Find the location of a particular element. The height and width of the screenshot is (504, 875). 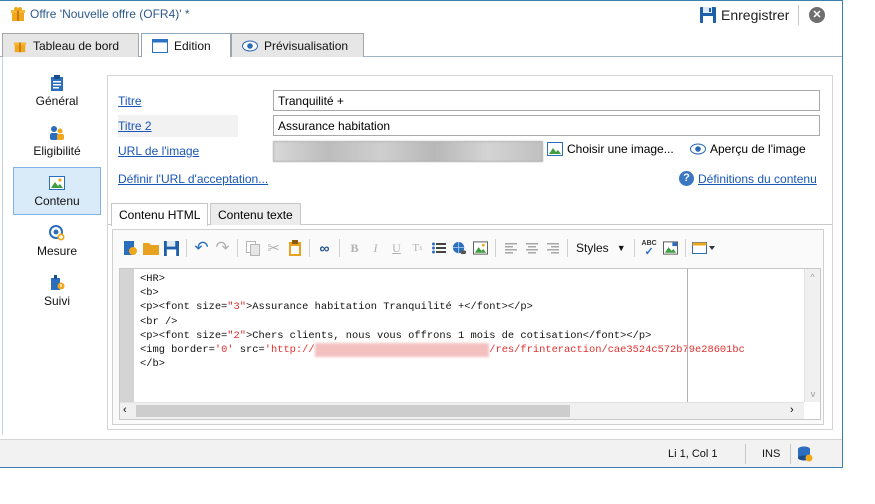

url-image-field is located at coordinates (408, 151).